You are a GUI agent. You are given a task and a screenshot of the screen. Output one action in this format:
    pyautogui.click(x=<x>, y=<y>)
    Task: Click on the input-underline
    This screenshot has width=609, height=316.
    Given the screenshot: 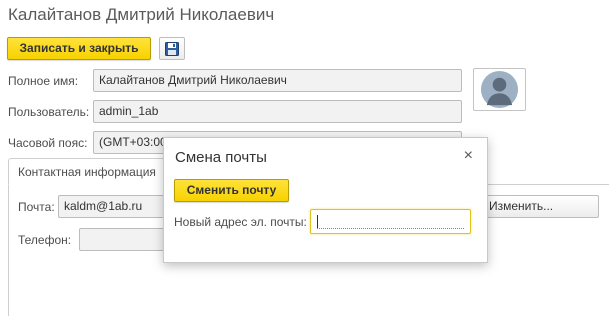 What is the action you would take?
    pyautogui.click(x=390, y=228)
    